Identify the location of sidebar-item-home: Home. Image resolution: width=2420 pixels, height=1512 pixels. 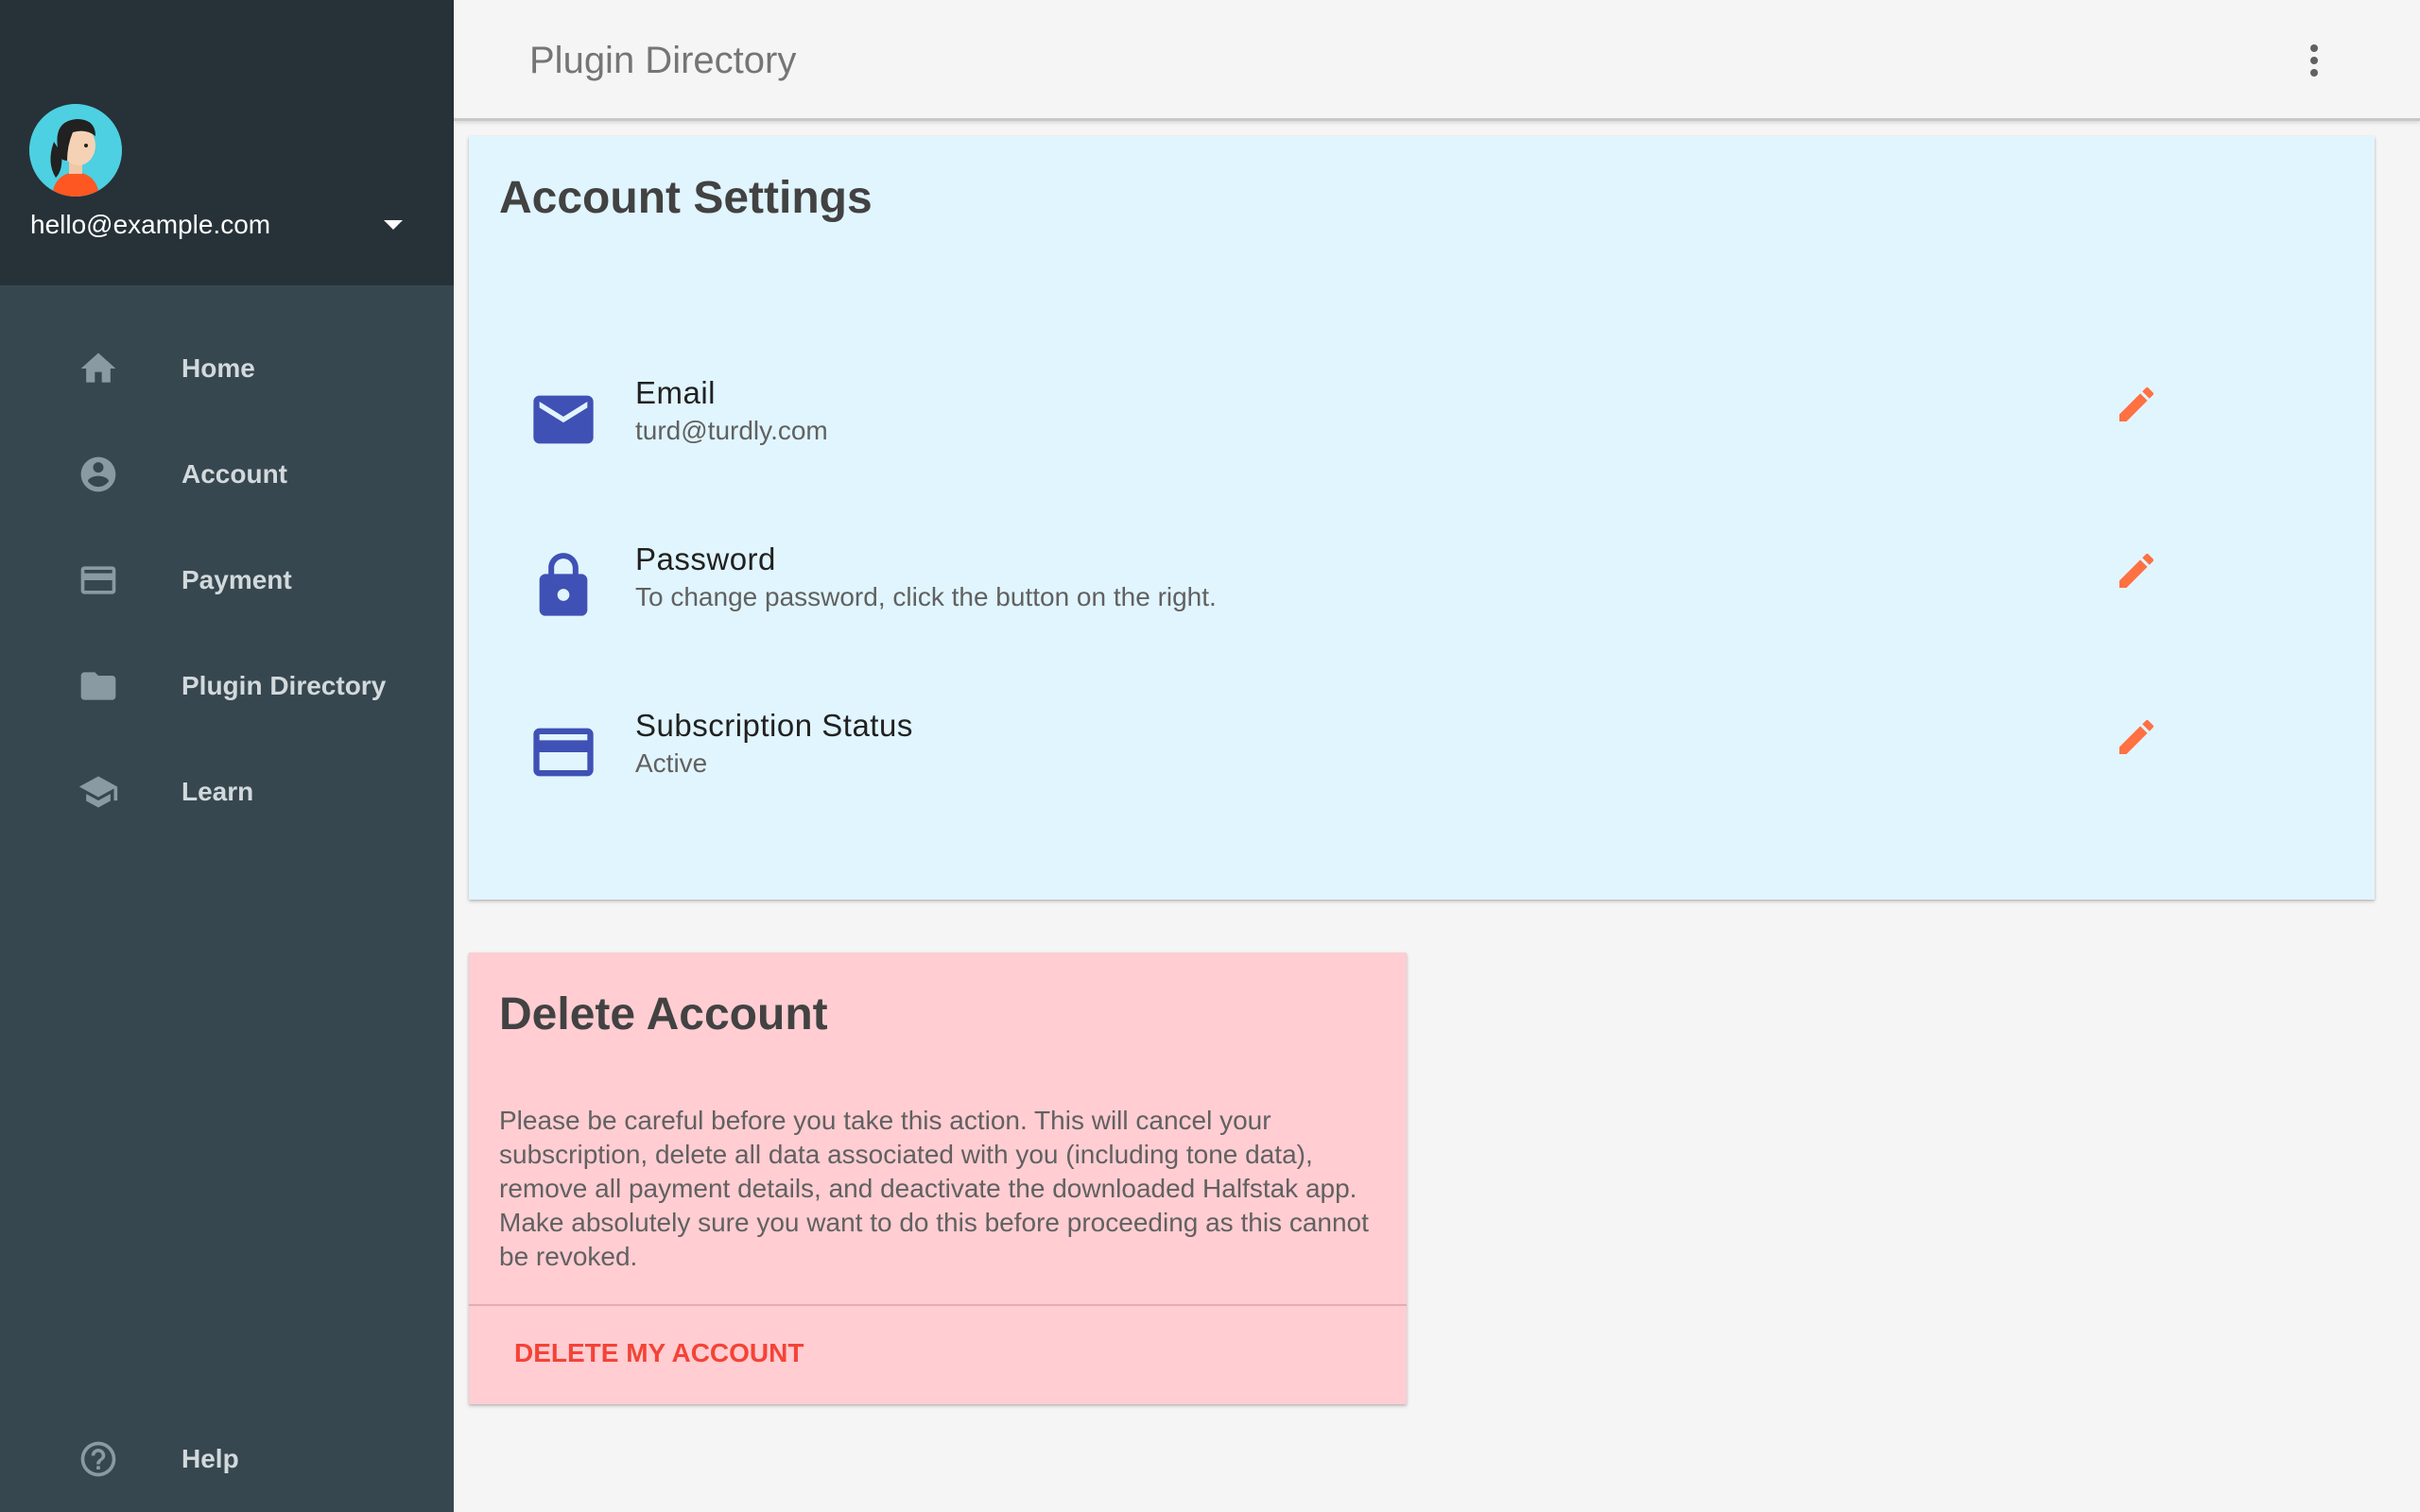
(227, 368).